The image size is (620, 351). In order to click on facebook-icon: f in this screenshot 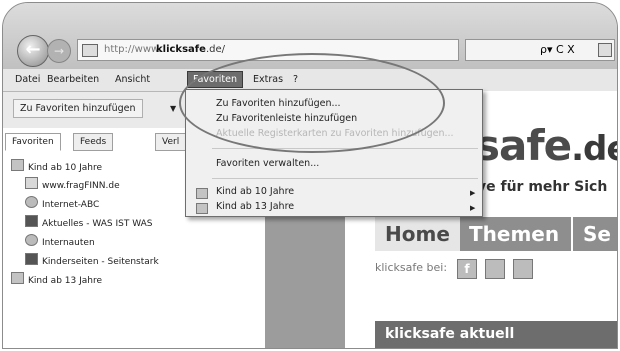, I will do `click(467, 269)`.